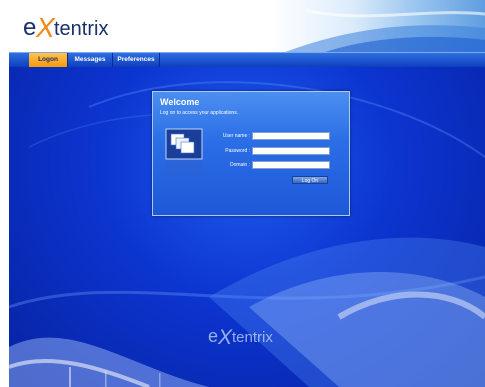  Describe the element at coordinates (291, 136) in the screenshot. I see `username-input` at that location.